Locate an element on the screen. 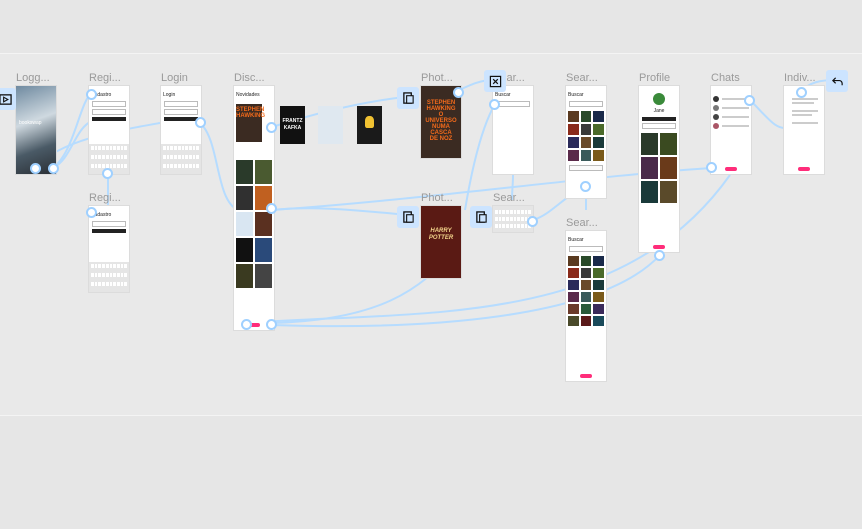  register-button is located at coordinates (109, 119).